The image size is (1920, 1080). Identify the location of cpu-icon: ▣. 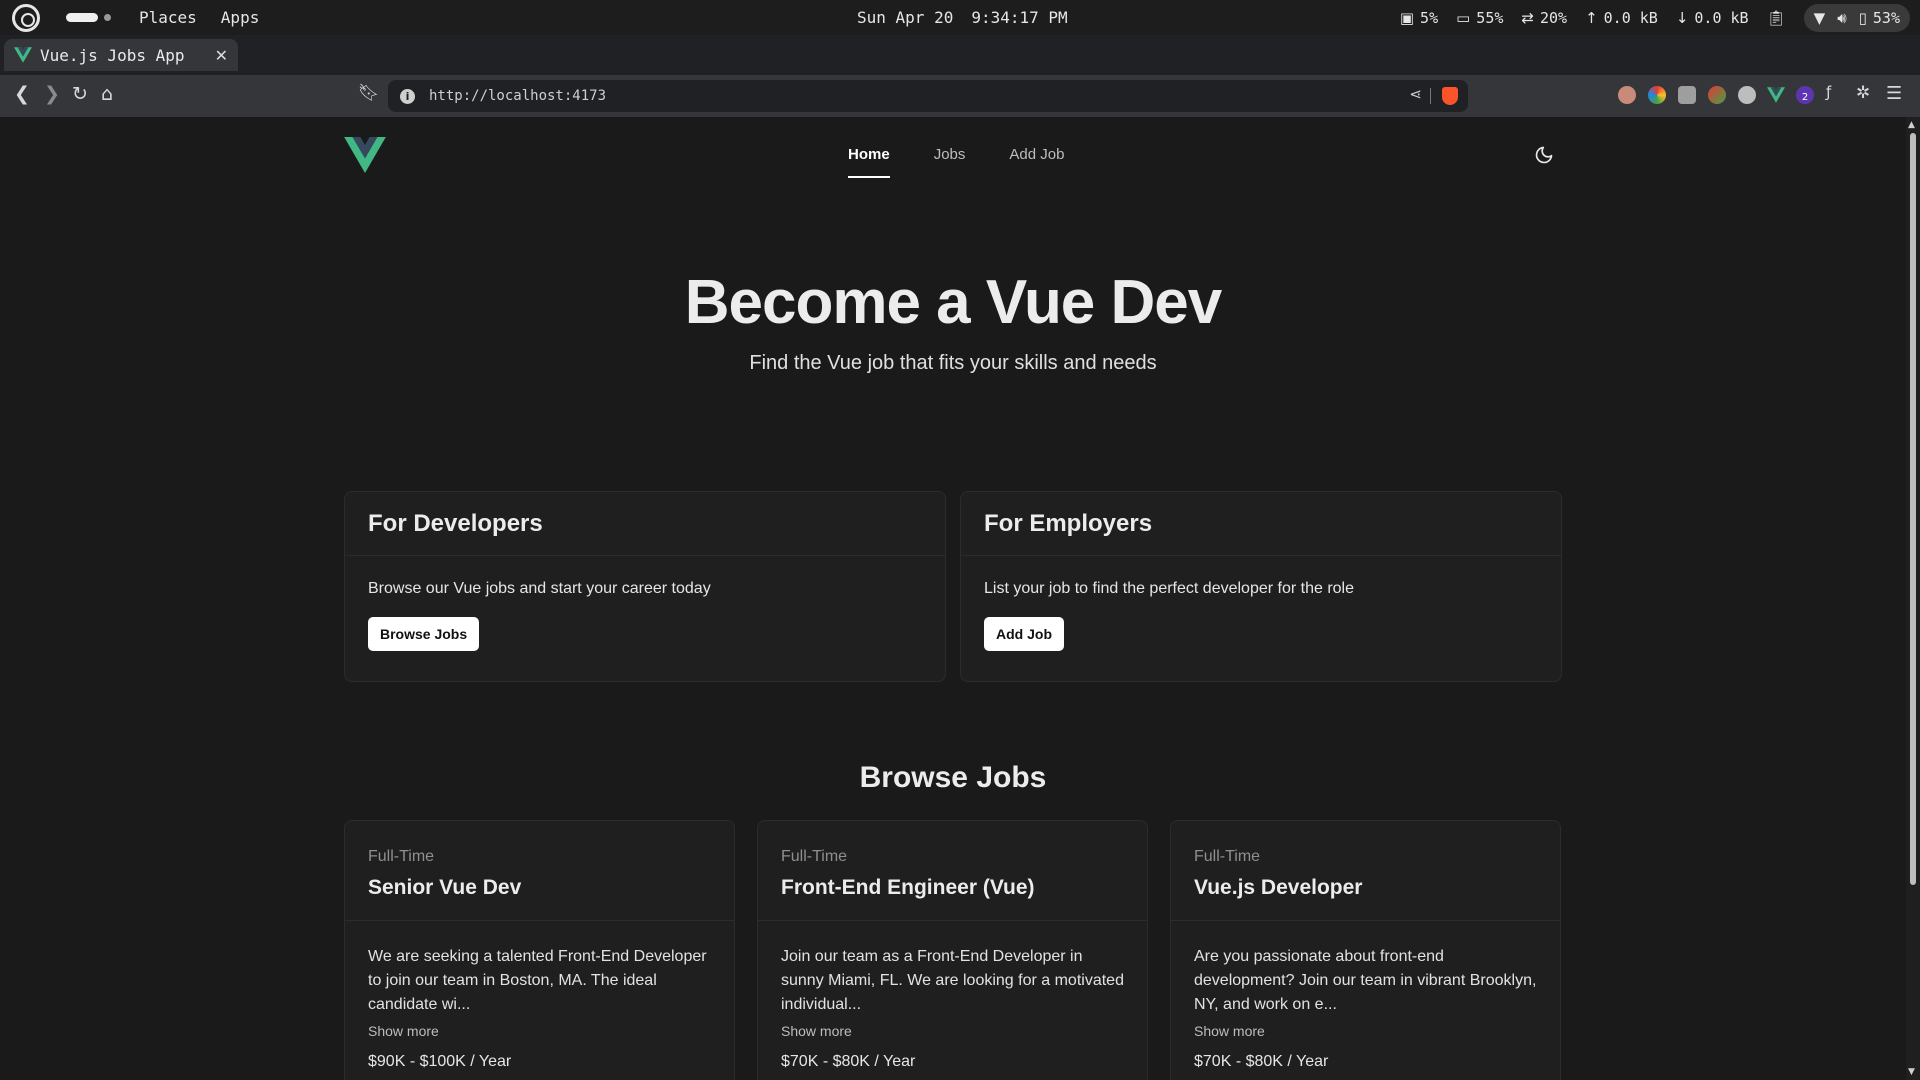
(1407, 17).